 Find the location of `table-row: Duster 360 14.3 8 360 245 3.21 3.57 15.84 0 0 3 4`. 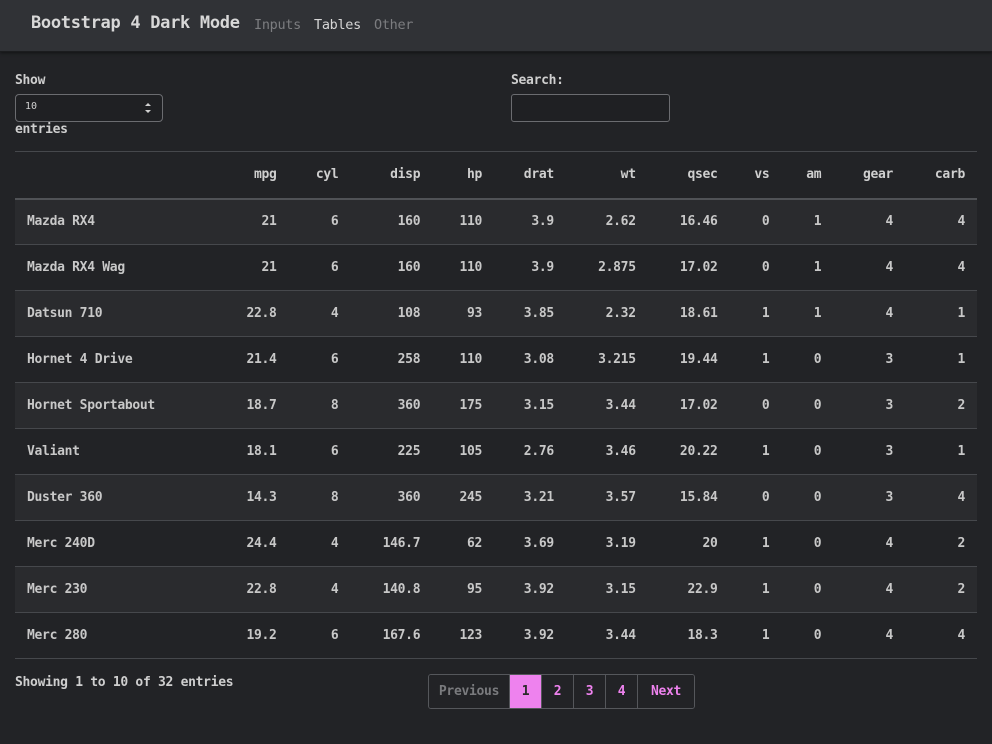

table-row: Duster 360 14.3 8 360 245 3.21 3.57 15.84 0 0 3 4 is located at coordinates (496, 497).